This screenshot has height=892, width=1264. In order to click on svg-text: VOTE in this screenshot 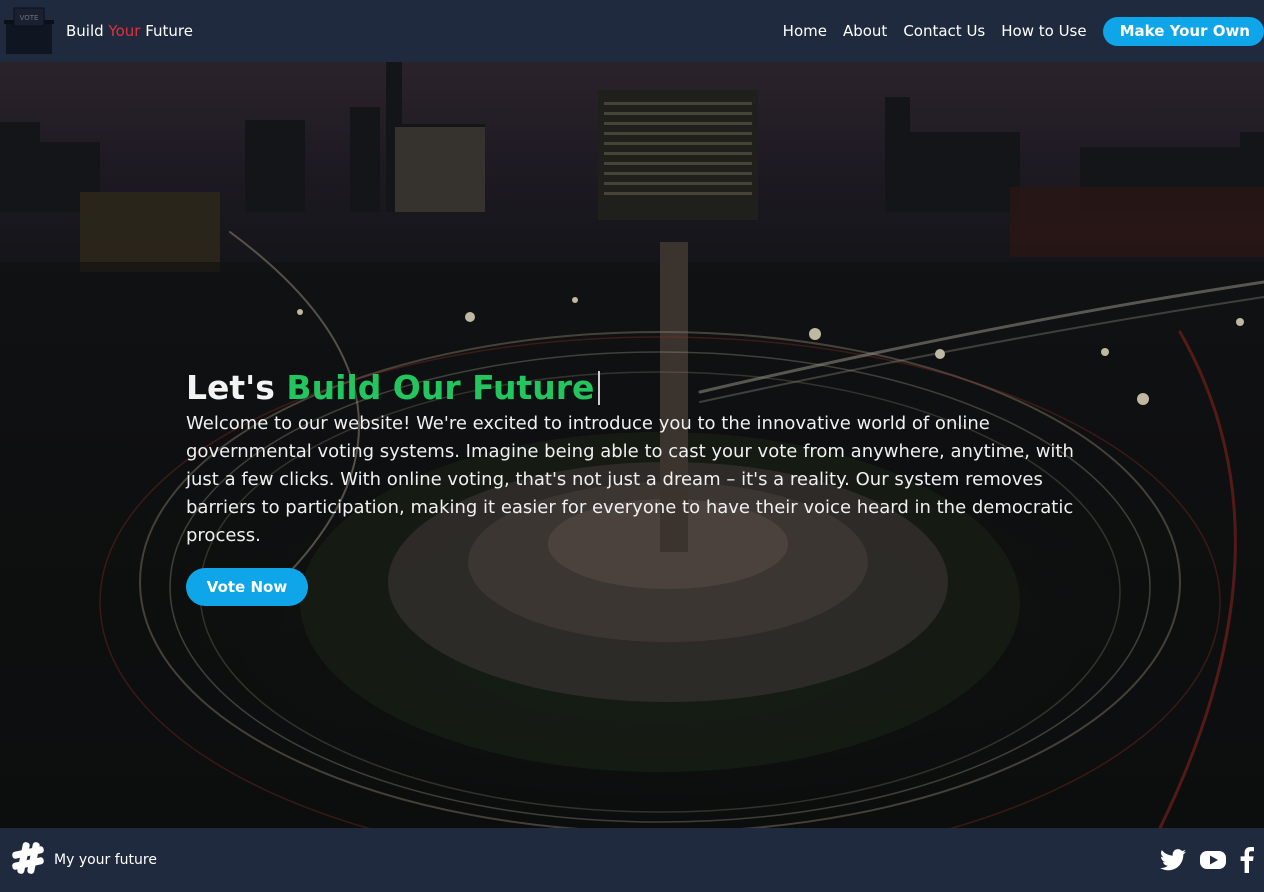, I will do `click(29, 18)`.